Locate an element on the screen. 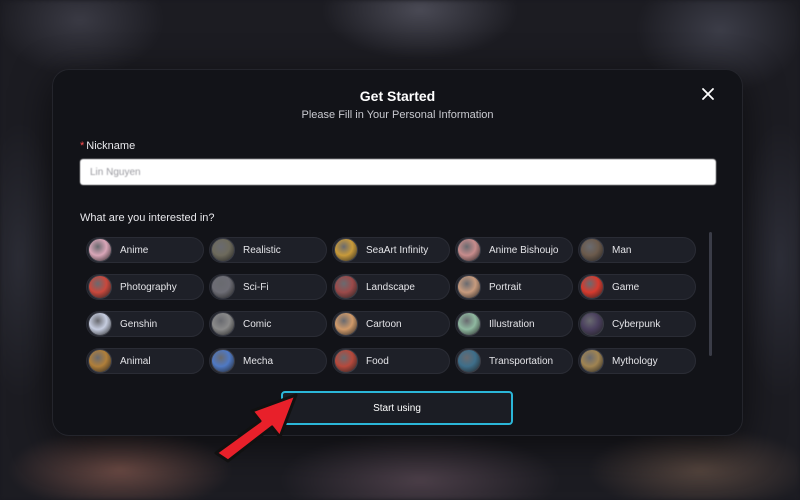  interest-chip-label: Illustration is located at coordinates (512, 324).